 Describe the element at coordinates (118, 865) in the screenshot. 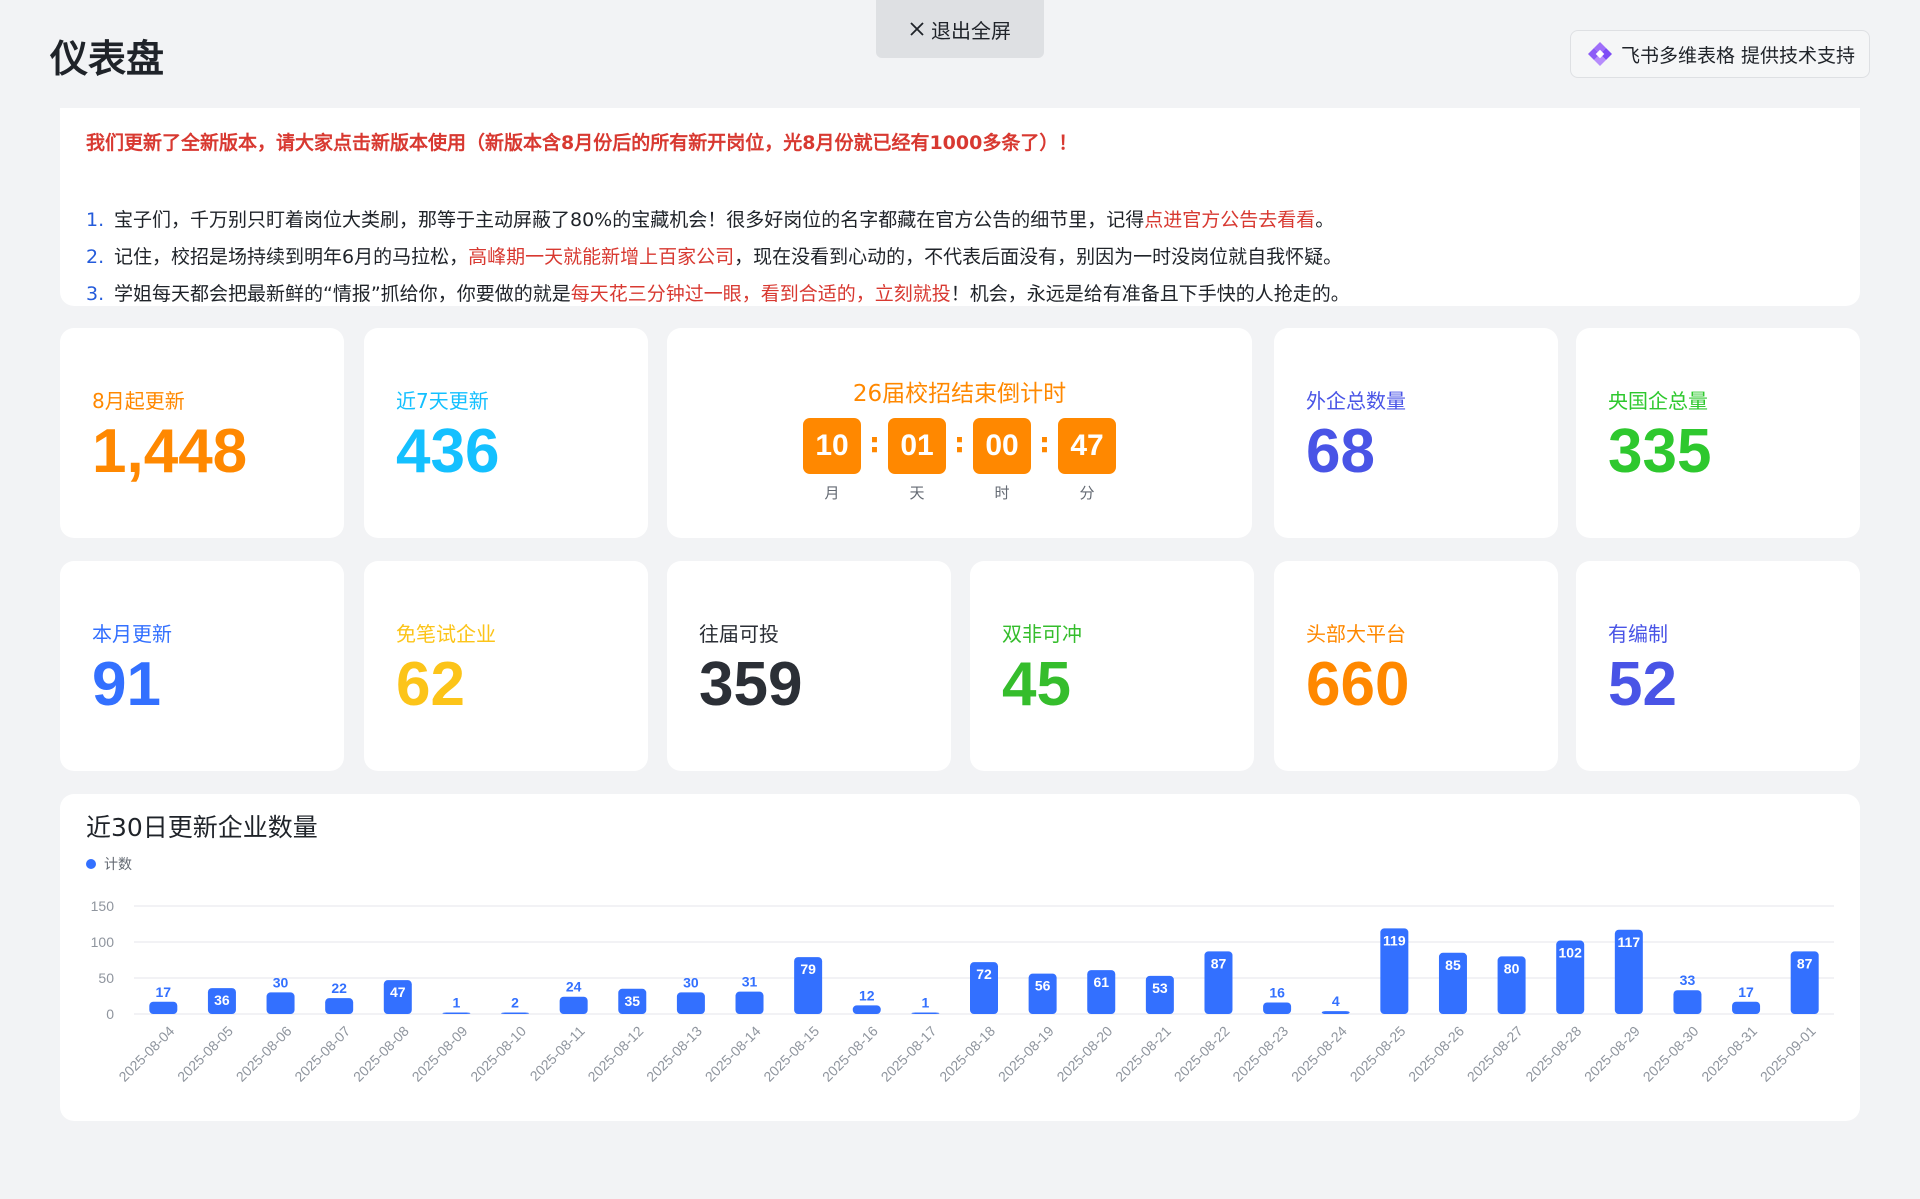

I see `legend-label: 计数` at that location.